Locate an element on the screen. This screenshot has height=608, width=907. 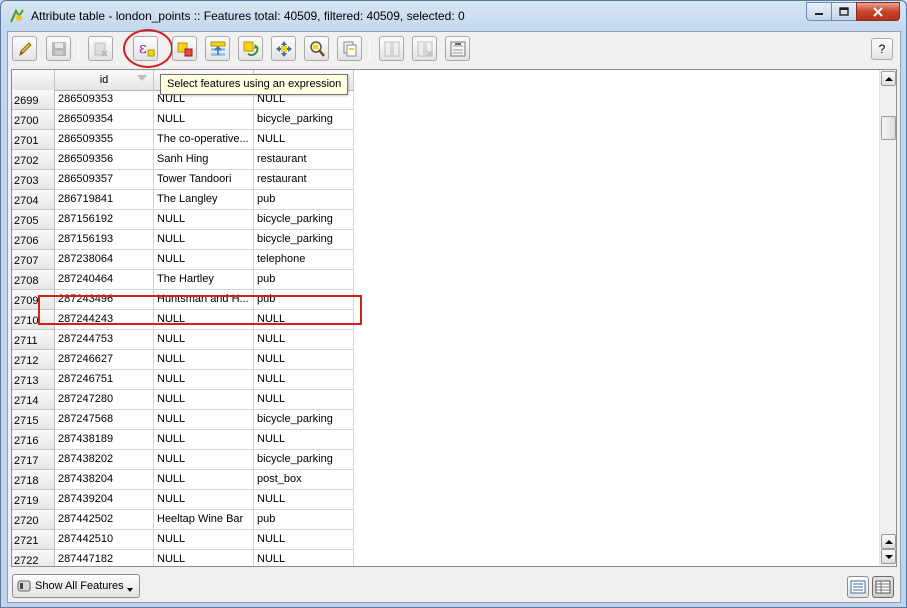
table-row: 2707 287238064 NULL telephone is located at coordinates (183, 260).